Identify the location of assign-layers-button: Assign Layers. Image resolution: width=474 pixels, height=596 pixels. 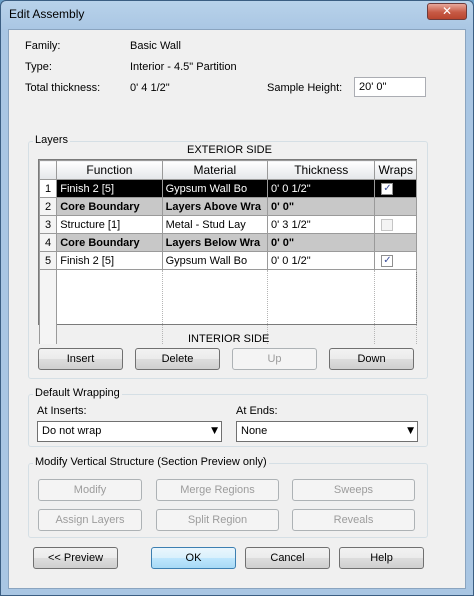
(90, 520).